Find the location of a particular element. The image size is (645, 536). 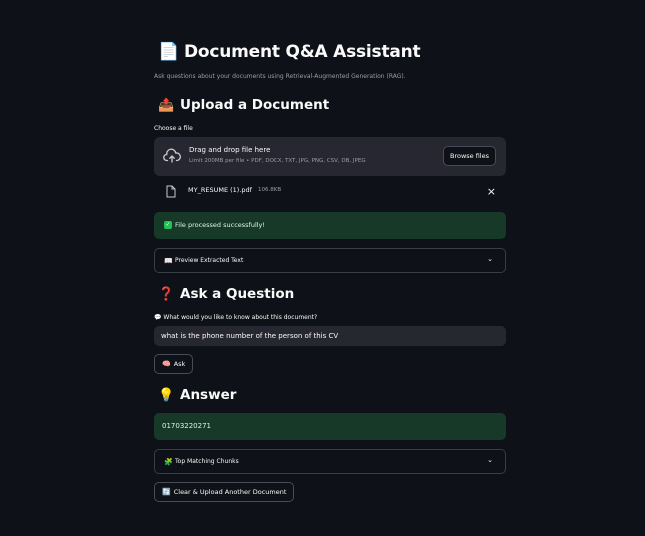

ask-button: 🧠 Ask is located at coordinates (174, 364).